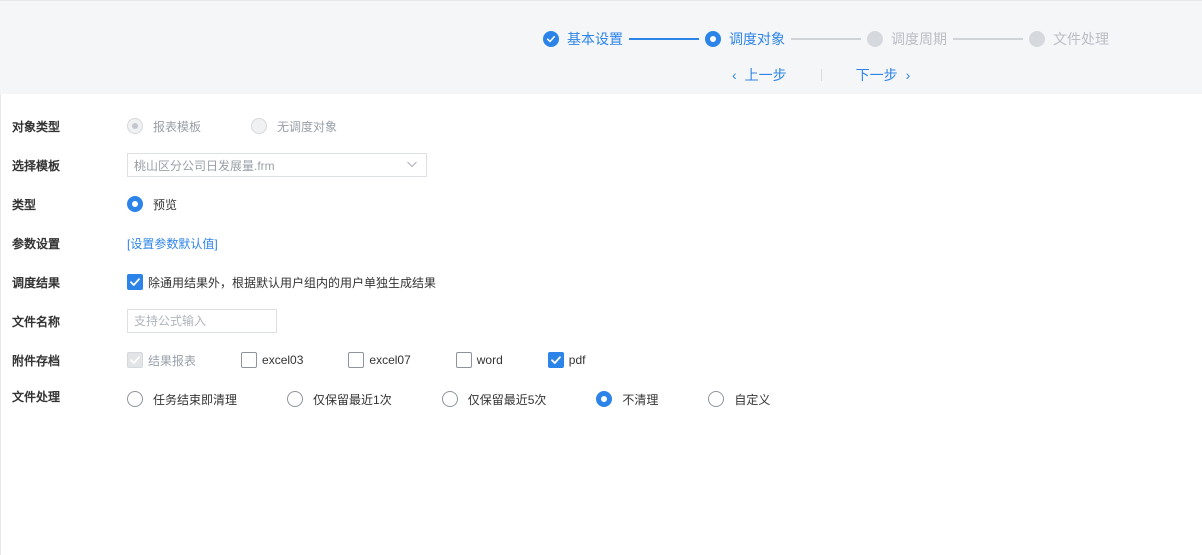 Image resolution: width=1202 pixels, height=555 pixels. I want to click on radio-preview: 预览, so click(152, 204).